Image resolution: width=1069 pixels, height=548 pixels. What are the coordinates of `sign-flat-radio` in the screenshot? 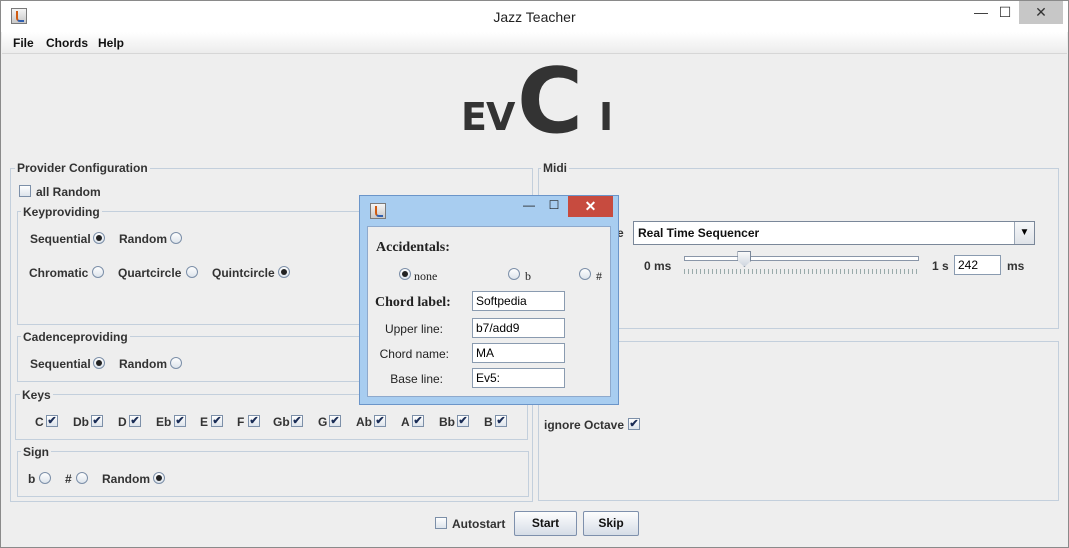 It's located at (45, 478).